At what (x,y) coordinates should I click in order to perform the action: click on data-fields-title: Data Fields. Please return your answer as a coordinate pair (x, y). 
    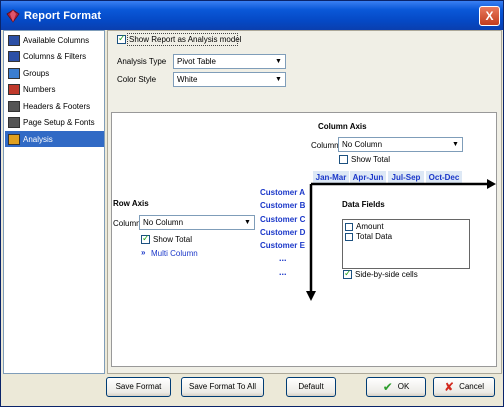
    Looking at the image, I should click on (363, 204).